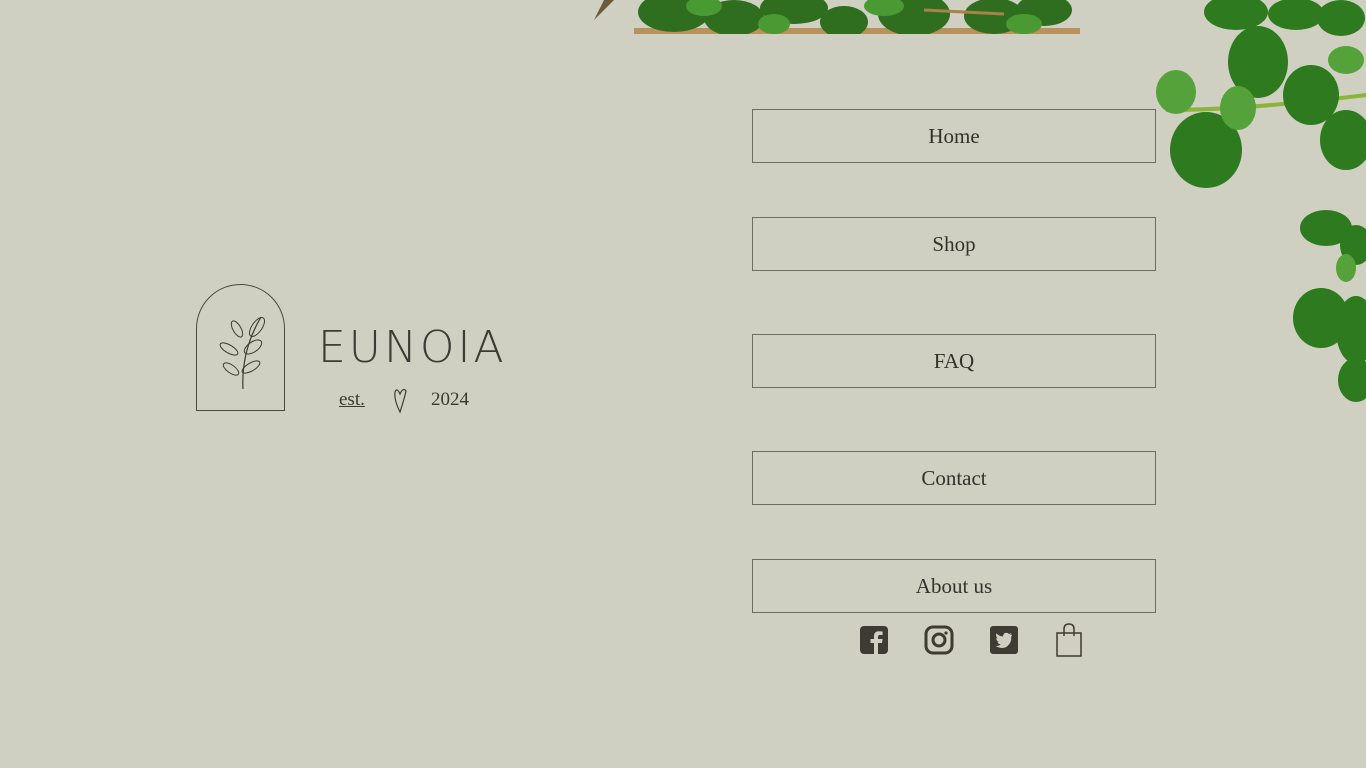 The height and width of the screenshot is (768, 1366). I want to click on nav-about-button: About us, so click(954, 586).